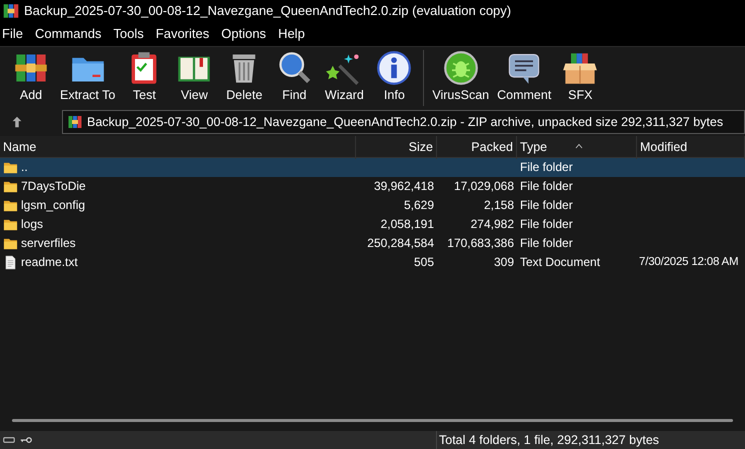 The image size is (745, 449). Describe the element at coordinates (688, 262) in the screenshot. I see `modified-date: 7/30/2025 12:08 AM` at that location.